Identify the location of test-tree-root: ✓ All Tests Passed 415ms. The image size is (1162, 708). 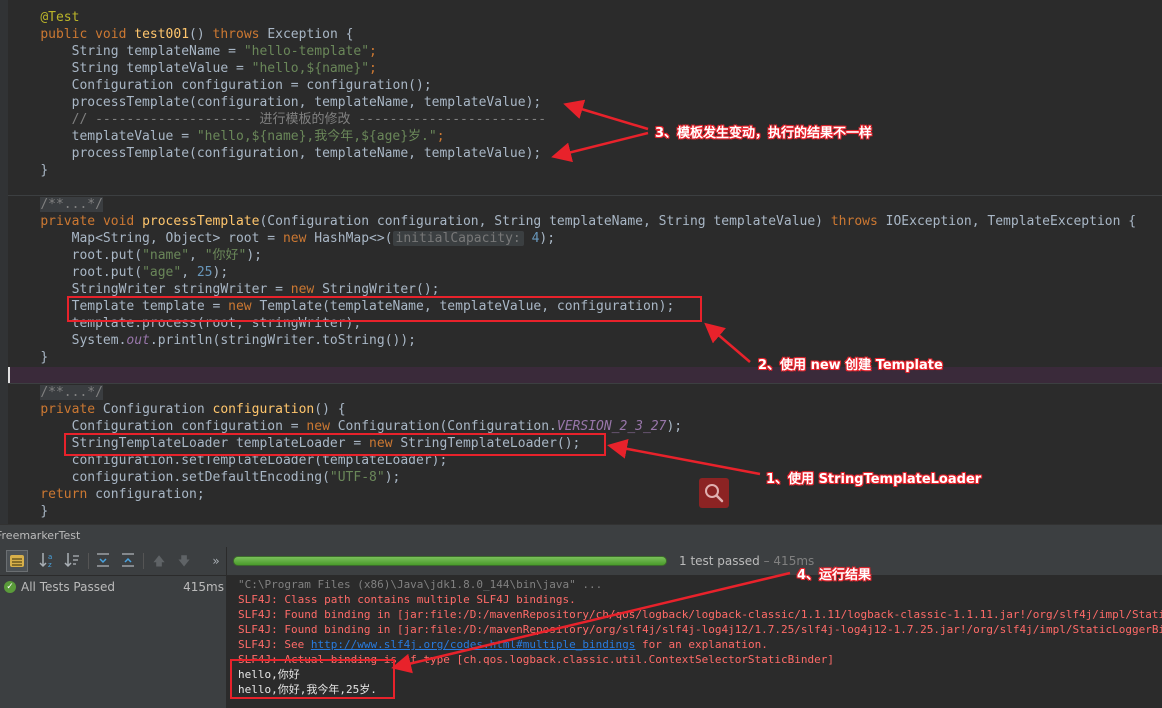
(113, 587).